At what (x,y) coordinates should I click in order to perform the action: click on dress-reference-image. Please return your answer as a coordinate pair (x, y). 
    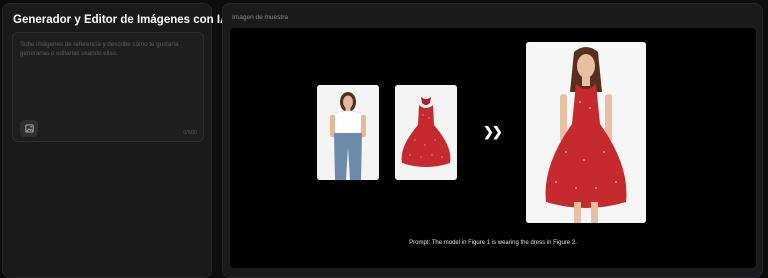
    Looking at the image, I should click on (426, 132).